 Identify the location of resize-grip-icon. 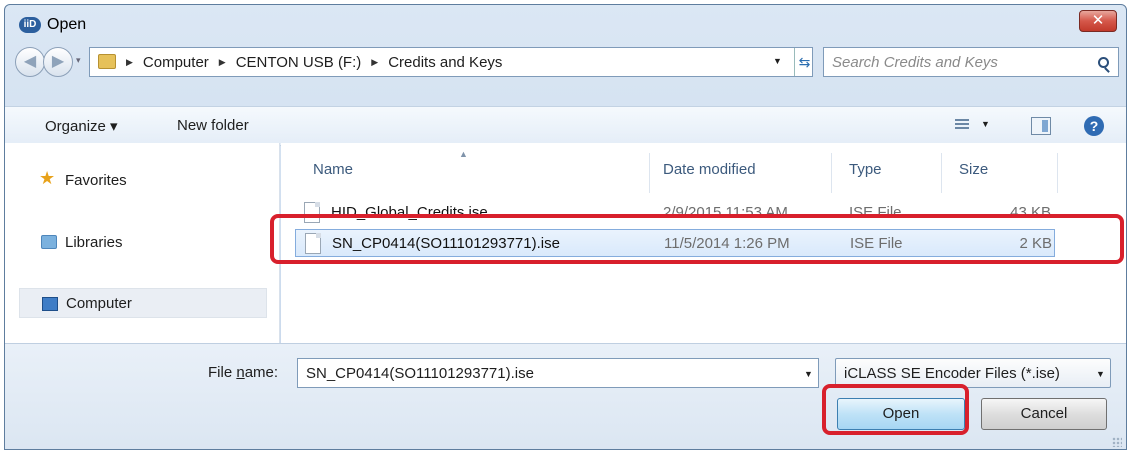
(1117, 442).